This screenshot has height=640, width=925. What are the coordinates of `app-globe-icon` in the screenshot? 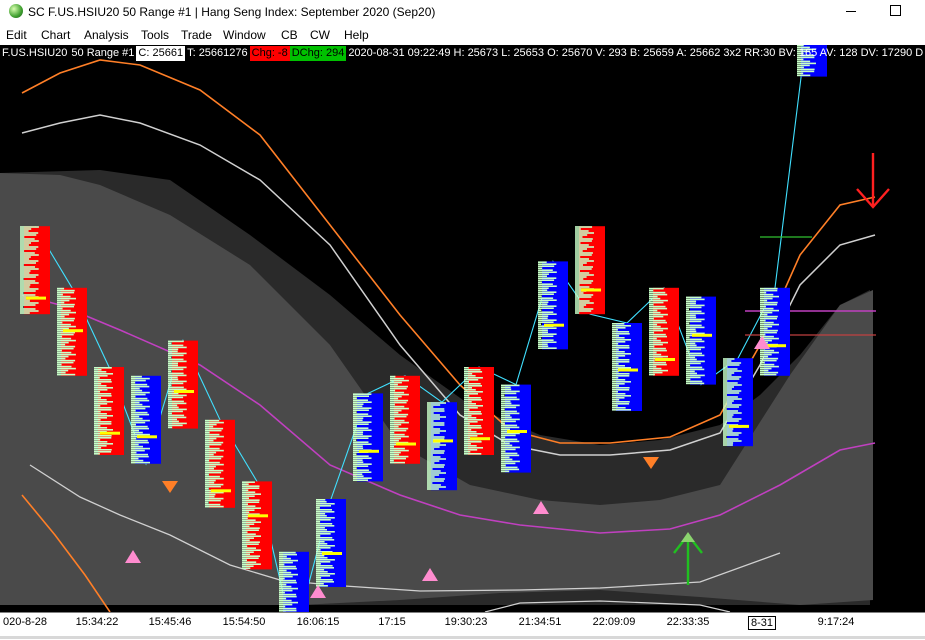 It's located at (16, 11).